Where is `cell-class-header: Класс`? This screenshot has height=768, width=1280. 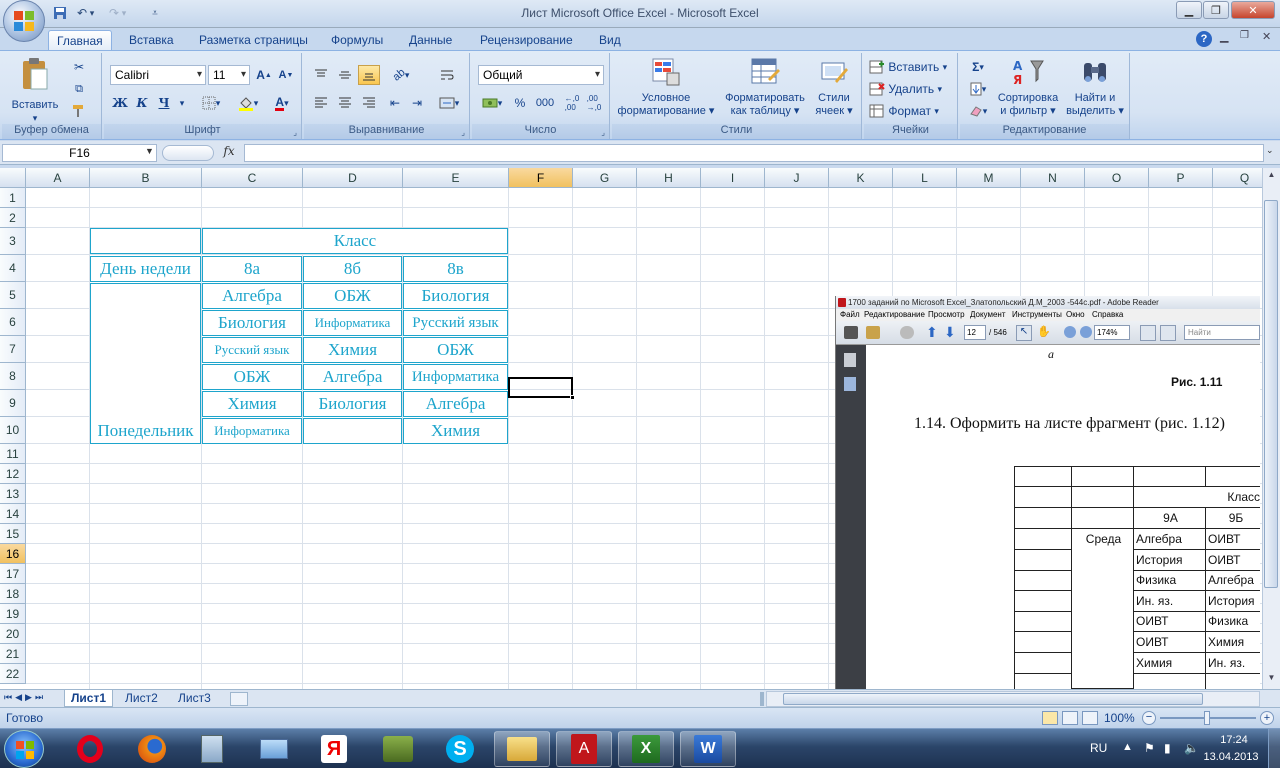
cell-class-header: Класс is located at coordinates (355, 241).